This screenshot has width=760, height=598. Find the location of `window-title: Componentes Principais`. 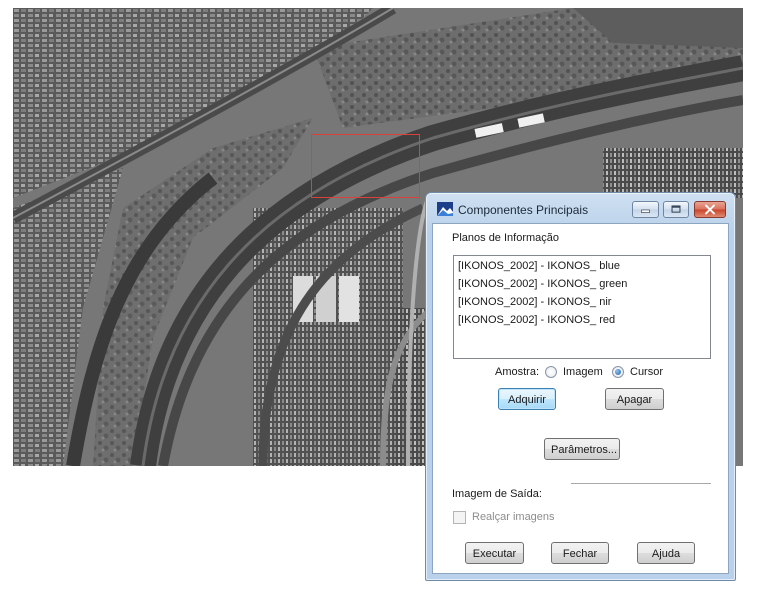

window-title: Componentes Principais is located at coordinates (523, 210).